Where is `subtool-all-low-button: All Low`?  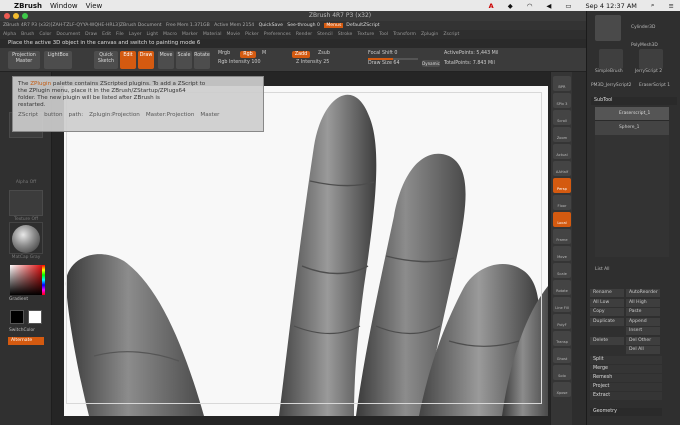
subtool-all-low-button: All Low is located at coordinates (607, 302).